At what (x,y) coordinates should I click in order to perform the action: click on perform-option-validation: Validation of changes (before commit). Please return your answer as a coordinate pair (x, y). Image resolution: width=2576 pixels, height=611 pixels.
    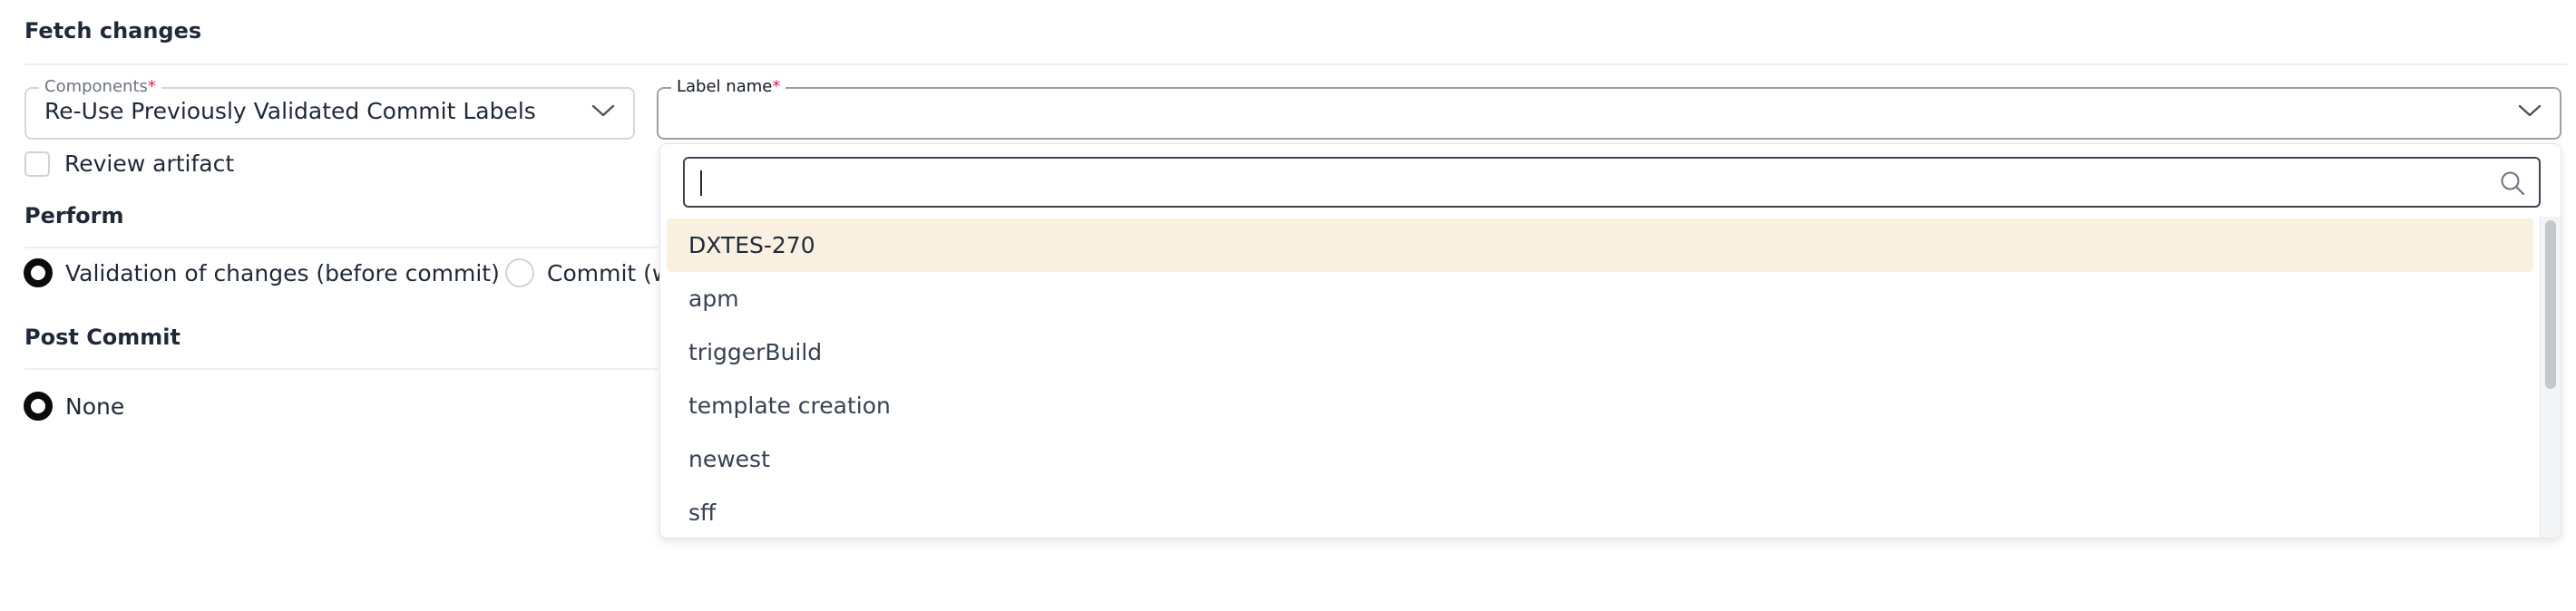
    Looking at the image, I should click on (262, 273).